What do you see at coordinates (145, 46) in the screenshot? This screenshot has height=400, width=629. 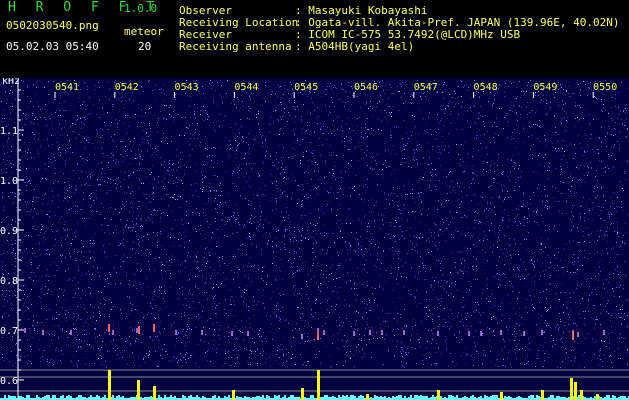 I see `meteor-count: 20` at bounding box center [145, 46].